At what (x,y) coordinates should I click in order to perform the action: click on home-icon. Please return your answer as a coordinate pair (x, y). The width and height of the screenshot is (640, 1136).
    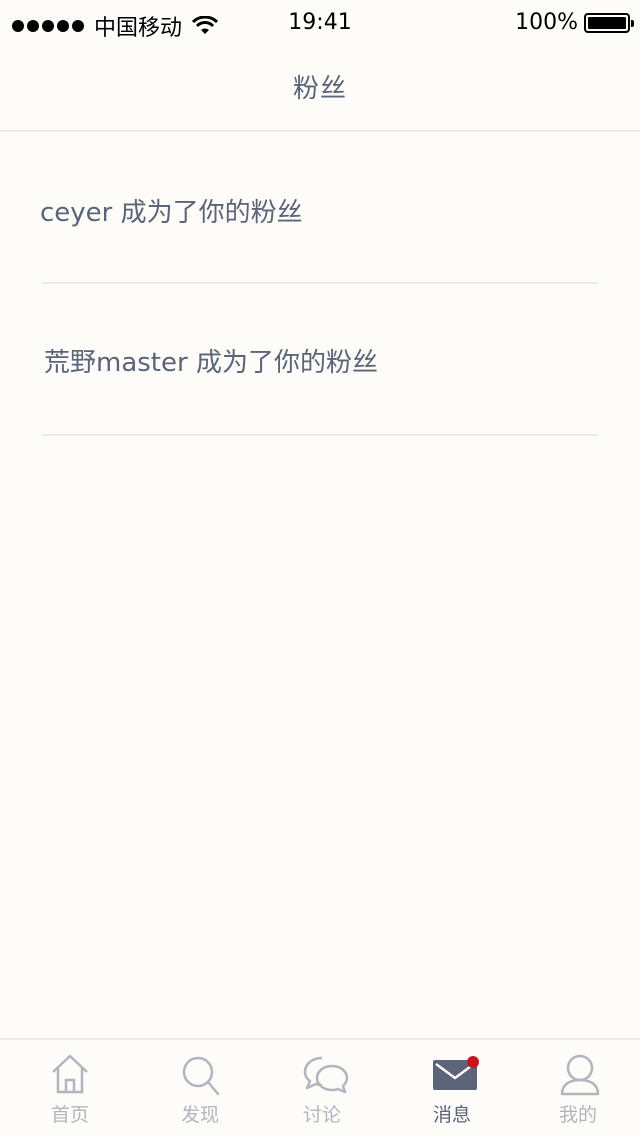
    Looking at the image, I should click on (70, 1074).